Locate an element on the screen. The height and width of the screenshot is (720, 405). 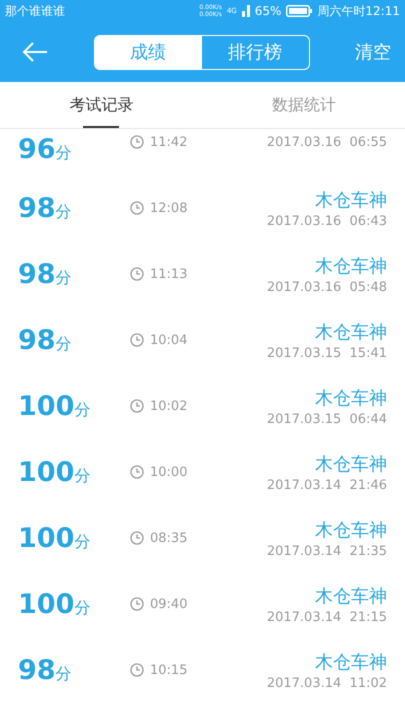
carrier-name: 那个谁谁谁 is located at coordinates (35, 11).